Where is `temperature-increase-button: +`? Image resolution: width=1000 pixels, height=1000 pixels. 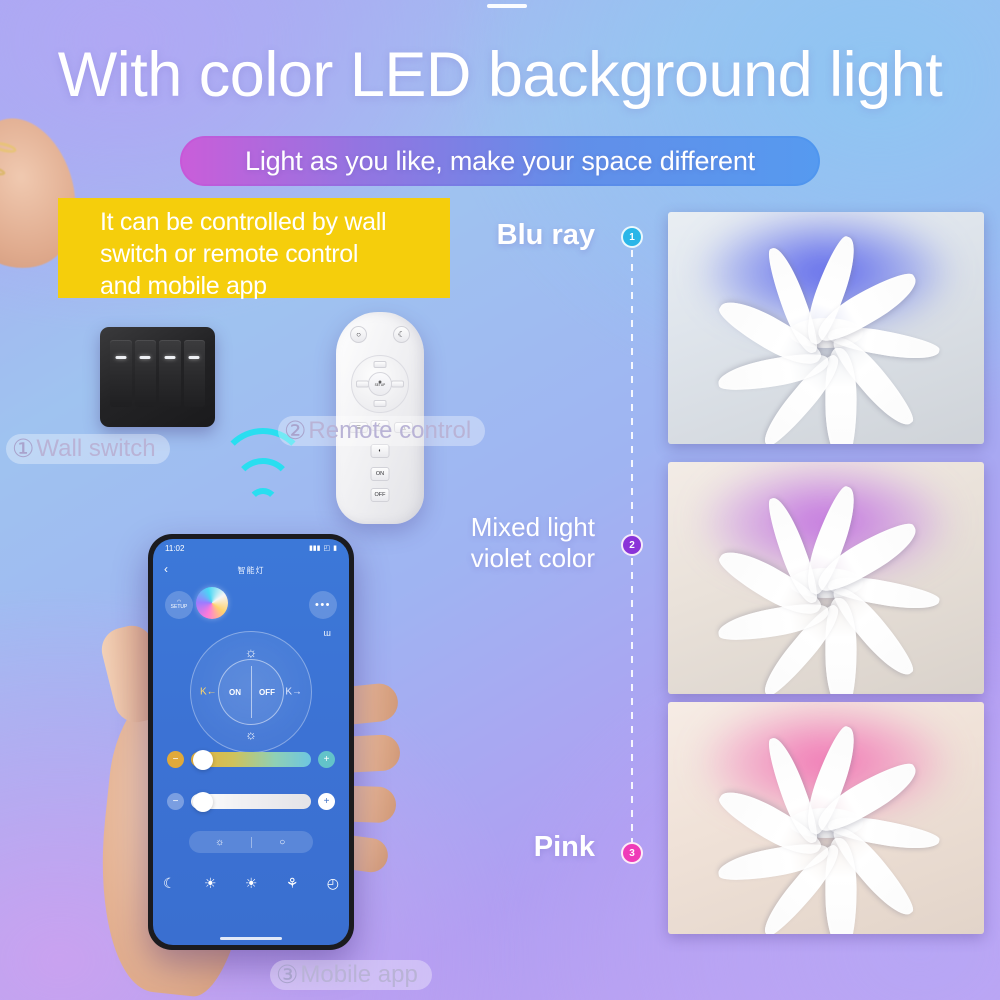
temperature-increase-button: + is located at coordinates (326, 759).